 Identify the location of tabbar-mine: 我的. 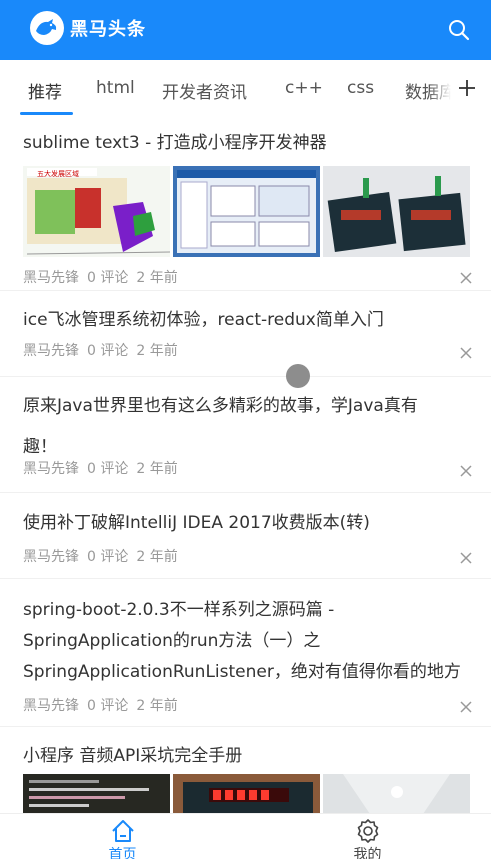
(367, 836).